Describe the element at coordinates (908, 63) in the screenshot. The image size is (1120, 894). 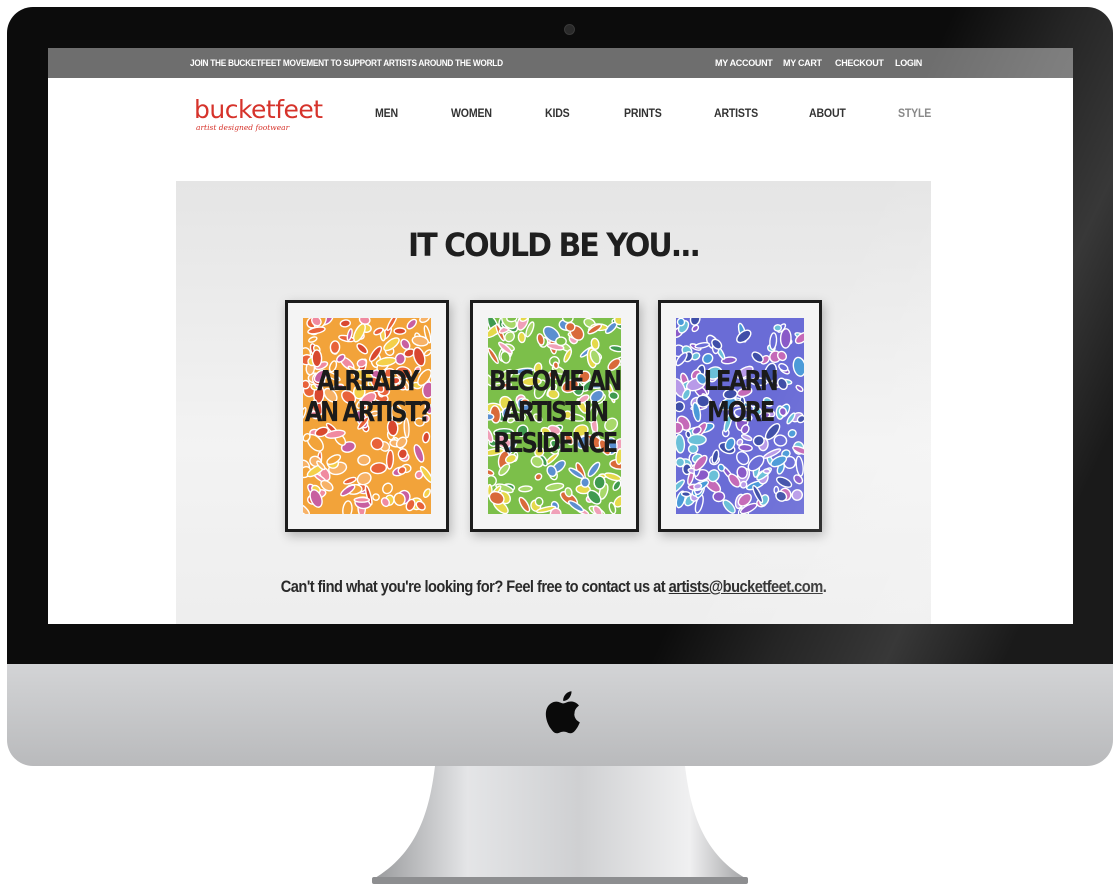
I see `login-link: LOGIN` at that location.